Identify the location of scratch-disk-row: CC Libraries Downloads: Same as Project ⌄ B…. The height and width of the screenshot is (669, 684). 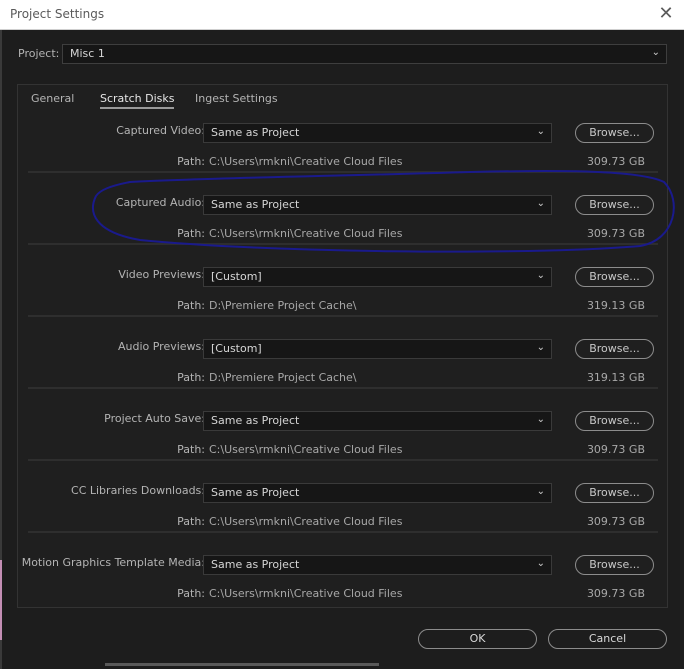
(343, 495).